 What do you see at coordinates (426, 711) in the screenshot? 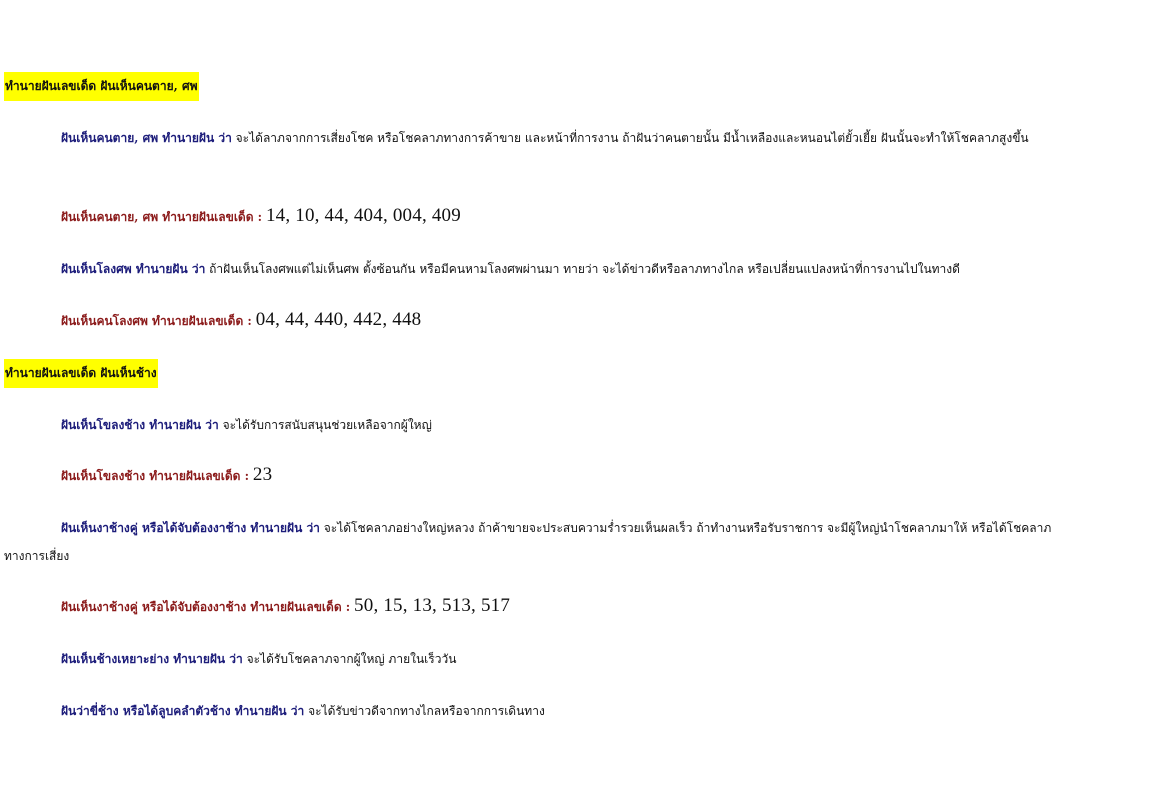
I see `dream-meaning-text: จะได้รับข่าวดีจากทางไกลหรือจากการเดินทาง` at bounding box center [426, 711].